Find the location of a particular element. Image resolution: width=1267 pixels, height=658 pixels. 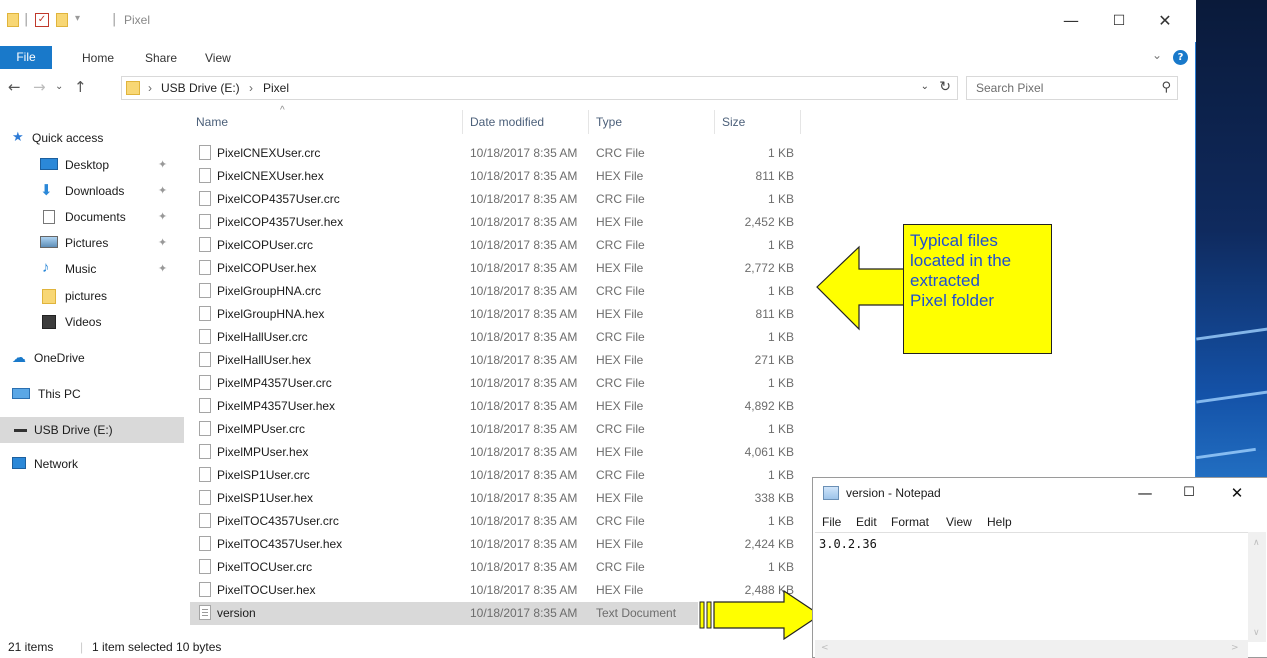

search-icon: ⚲ is located at coordinates (1166, 87).